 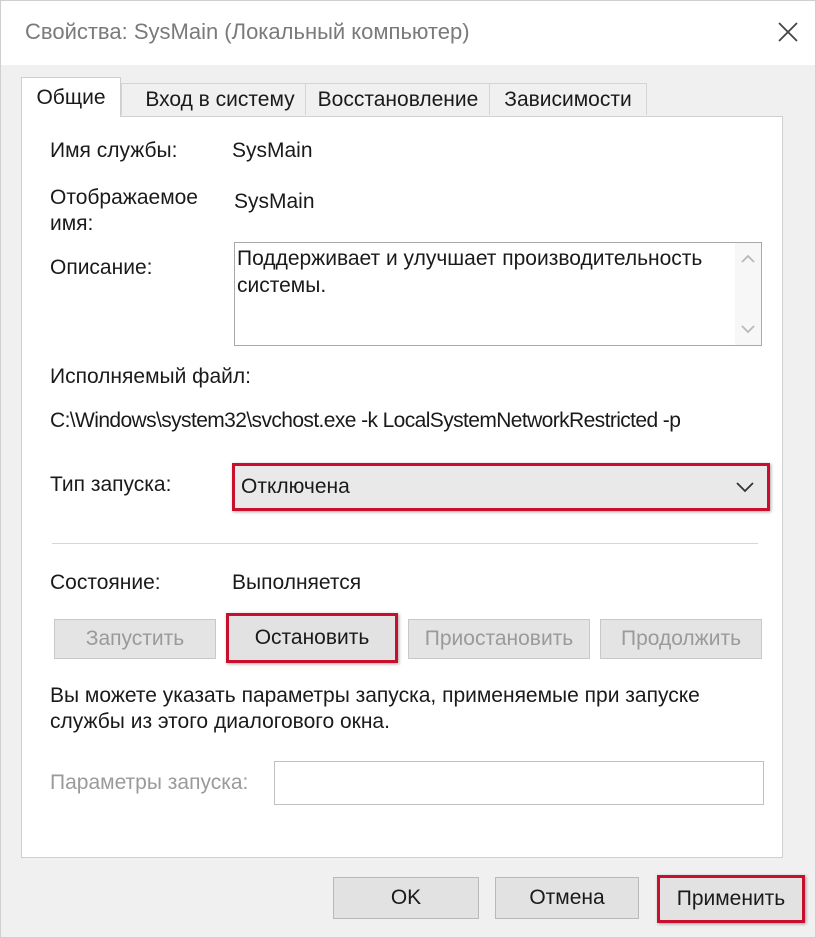 What do you see at coordinates (681, 639) in the screenshot?
I see `resume-button: Продолжить` at bounding box center [681, 639].